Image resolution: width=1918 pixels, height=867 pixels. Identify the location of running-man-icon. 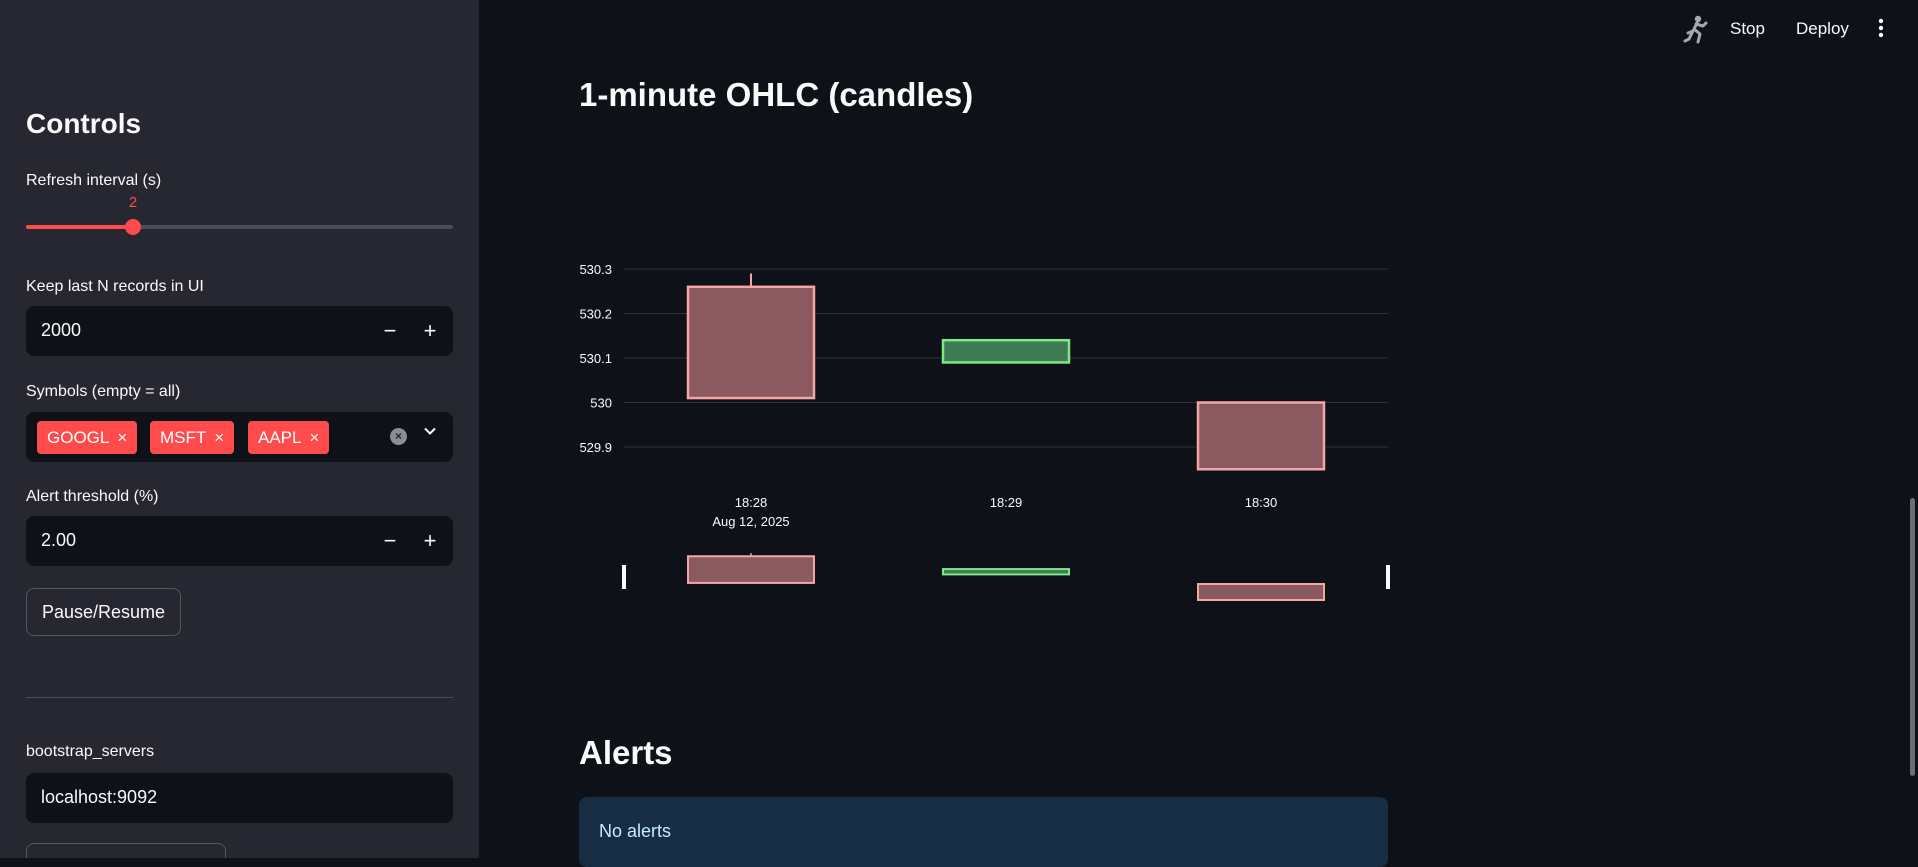
(1695, 29).